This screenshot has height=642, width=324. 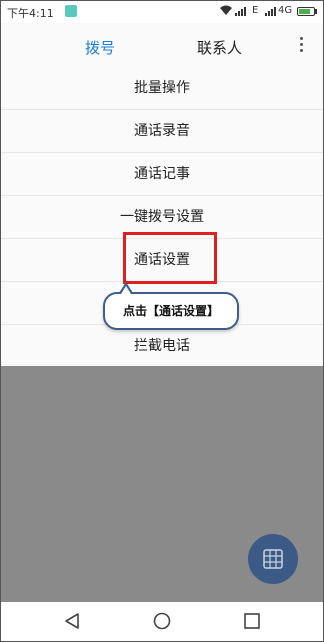 I want to click on menu-item-call-notes: 通话记事, so click(x=162, y=174).